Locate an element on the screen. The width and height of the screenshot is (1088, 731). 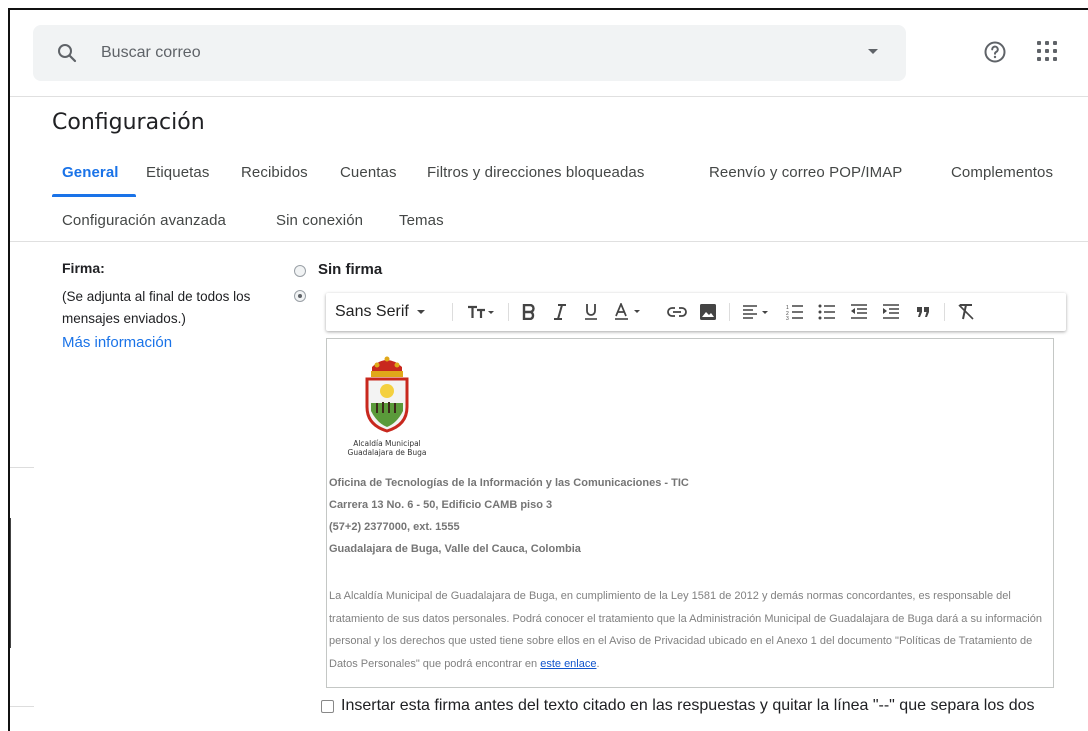
align-icon is located at coordinates (756, 312).